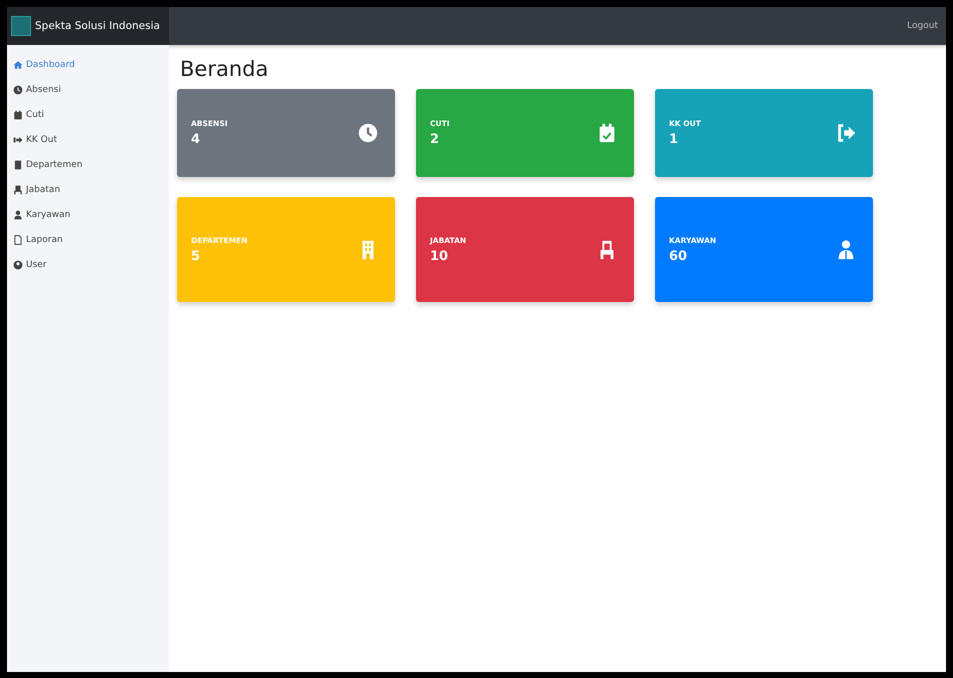 Image resolution: width=953 pixels, height=678 pixels. I want to click on sidebar-item: Karyawan, so click(88, 215).